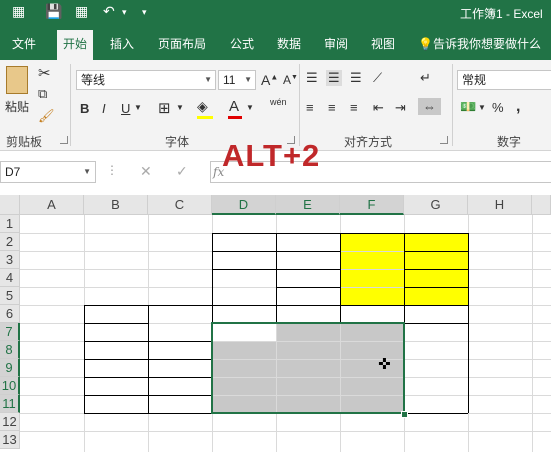 This screenshot has height=452, width=551. Describe the element at coordinates (146, 171) in the screenshot. I see `cancel-icon: ✕` at that location.